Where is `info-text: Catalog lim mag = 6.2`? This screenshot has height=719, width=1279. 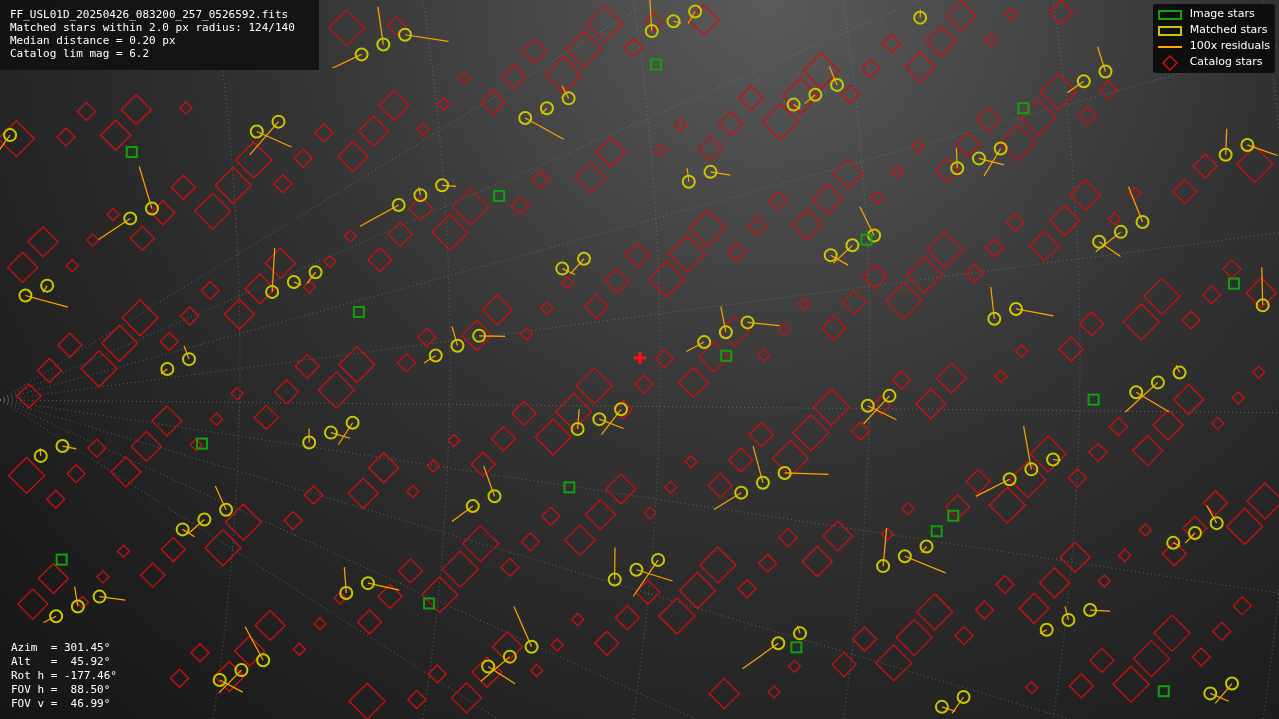
info-text: Catalog lim mag = 6.2 is located at coordinates (80, 53).